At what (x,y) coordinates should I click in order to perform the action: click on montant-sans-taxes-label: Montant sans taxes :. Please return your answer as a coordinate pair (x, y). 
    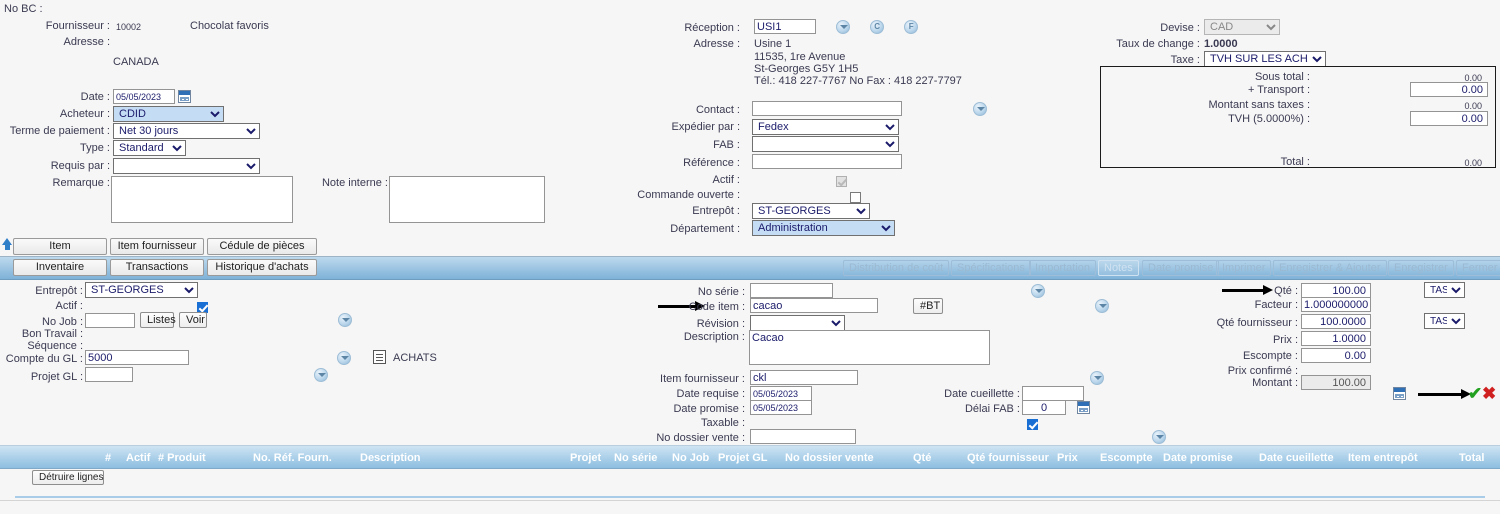
    Looking at the image, I should click on (1259, 105).